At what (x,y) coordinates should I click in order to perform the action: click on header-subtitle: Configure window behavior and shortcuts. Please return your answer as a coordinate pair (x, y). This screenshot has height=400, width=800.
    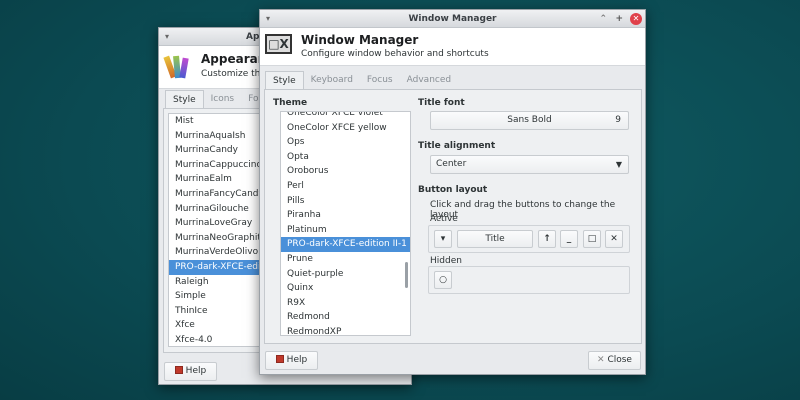
    Looking at the image, I should click on (395, 54).